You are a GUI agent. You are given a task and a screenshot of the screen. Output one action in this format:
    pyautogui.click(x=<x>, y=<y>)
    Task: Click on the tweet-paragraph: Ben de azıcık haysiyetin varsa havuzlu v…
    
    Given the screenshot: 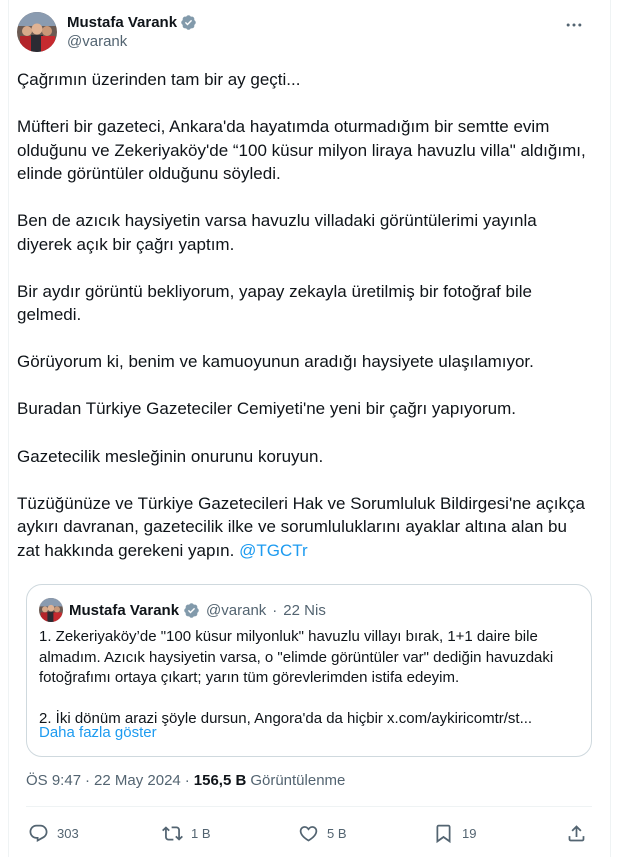 What is the action you would take?
    pyautogui.click(x=277, y=232)
    